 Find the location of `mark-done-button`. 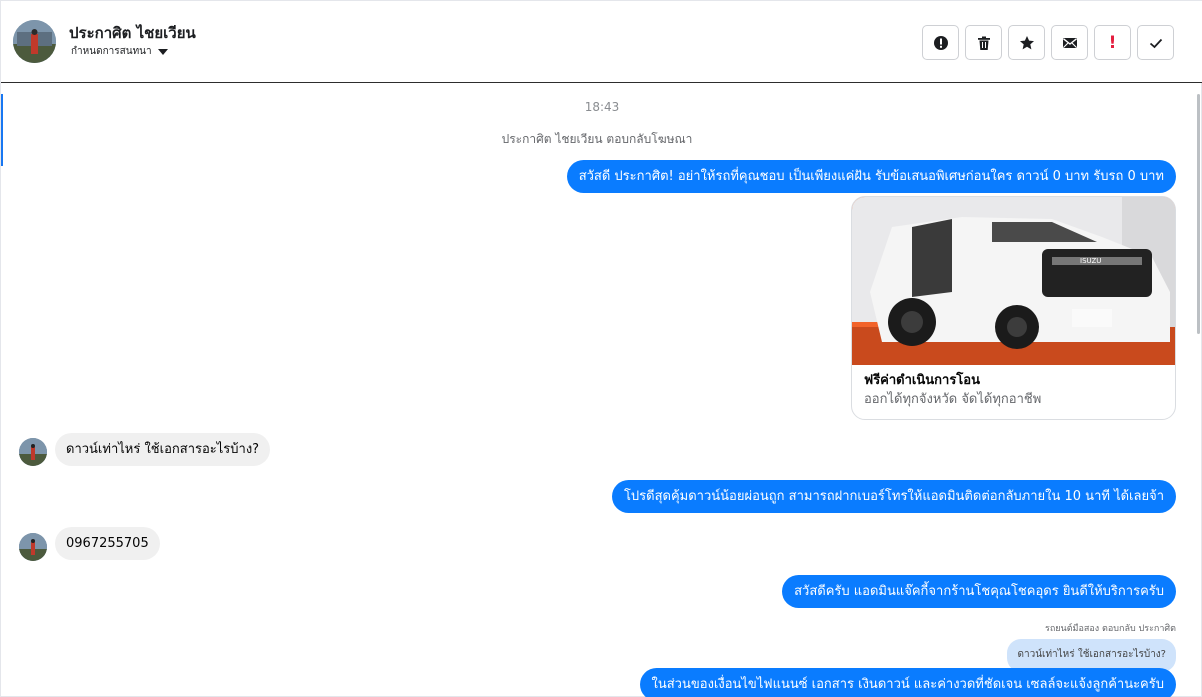

mark-done-button is located at coordinates (1155, 42).